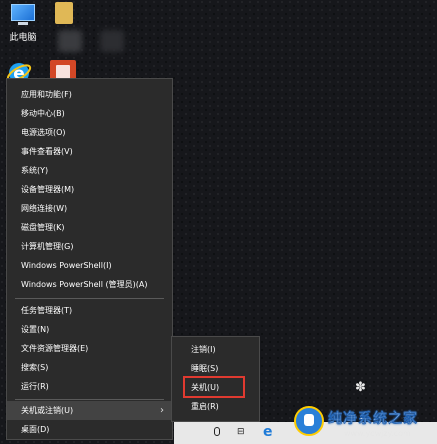 This screenshot has height=444, width=437. What do you see at coordinates (89, 329) in the screenshot?
I see `menu-item-settings: 设置(N)` at bounding box center [89, 329].